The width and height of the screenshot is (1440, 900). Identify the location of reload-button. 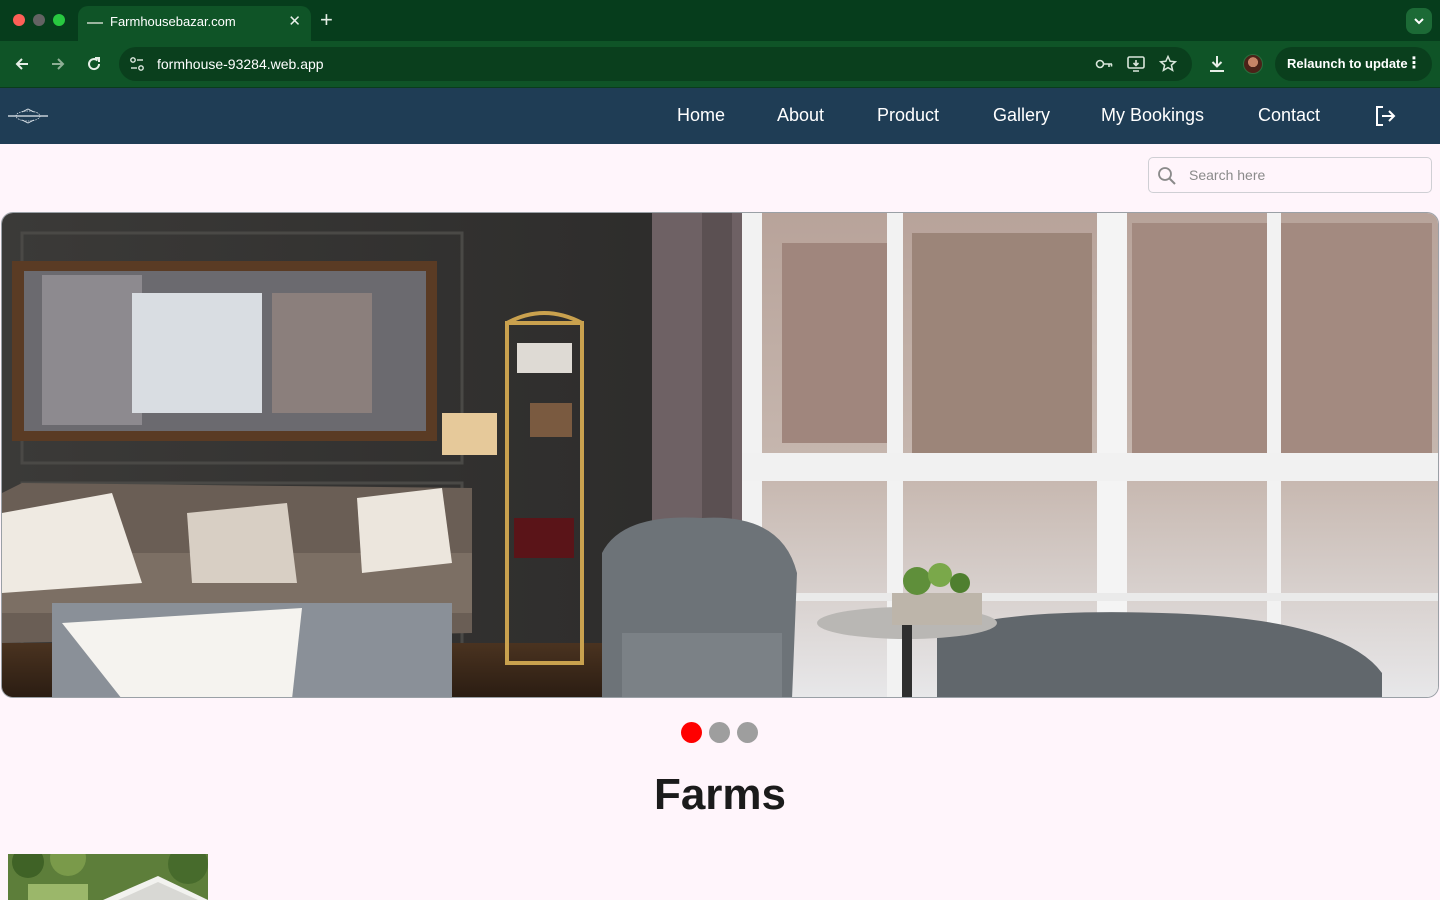
(94, 64).